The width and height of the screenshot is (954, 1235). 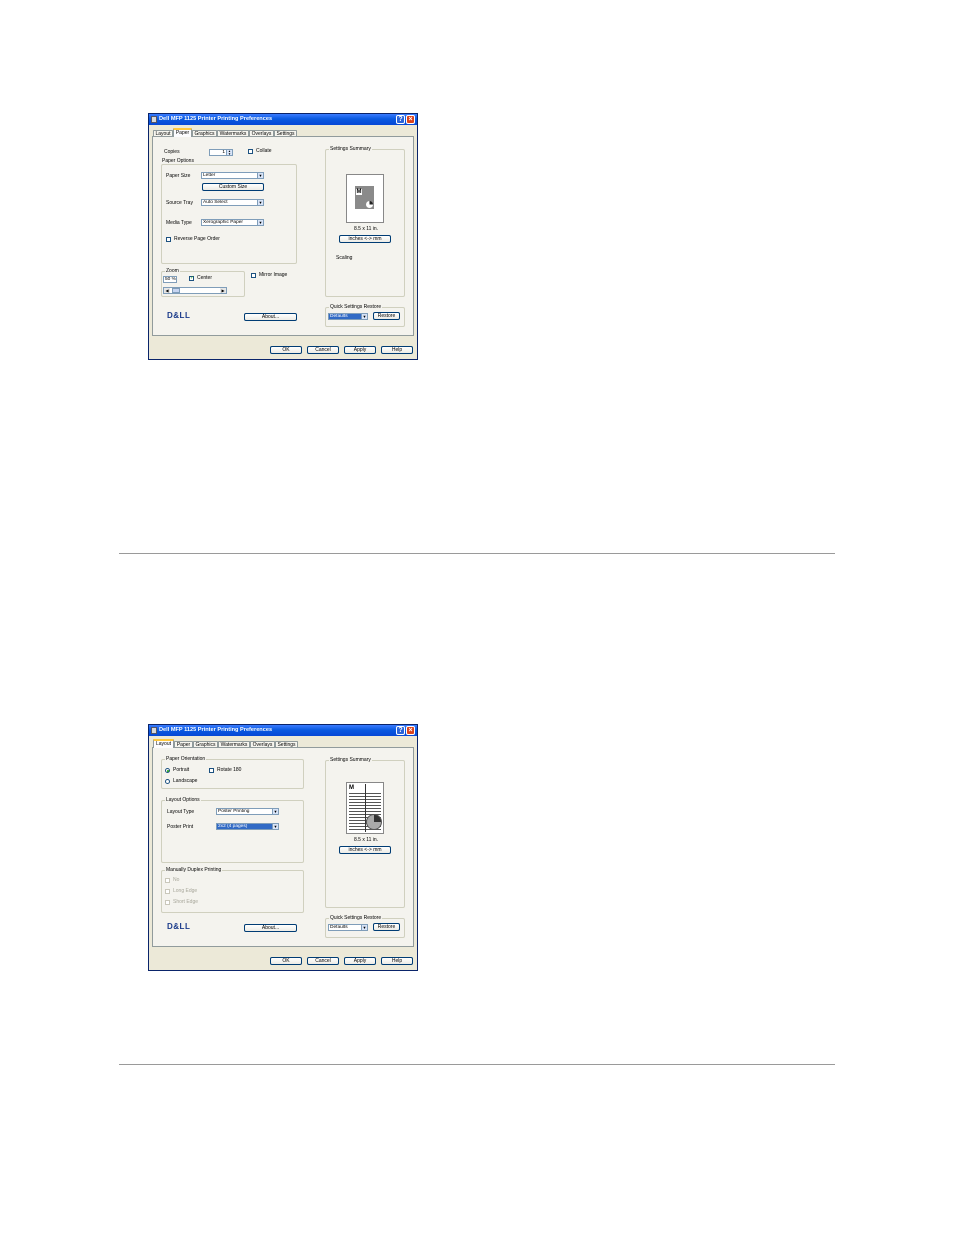 What do you see at coordinates (179, 223) in the screenshot?
I see `media-type-label: Media Type` at bounding box center [179, 223].